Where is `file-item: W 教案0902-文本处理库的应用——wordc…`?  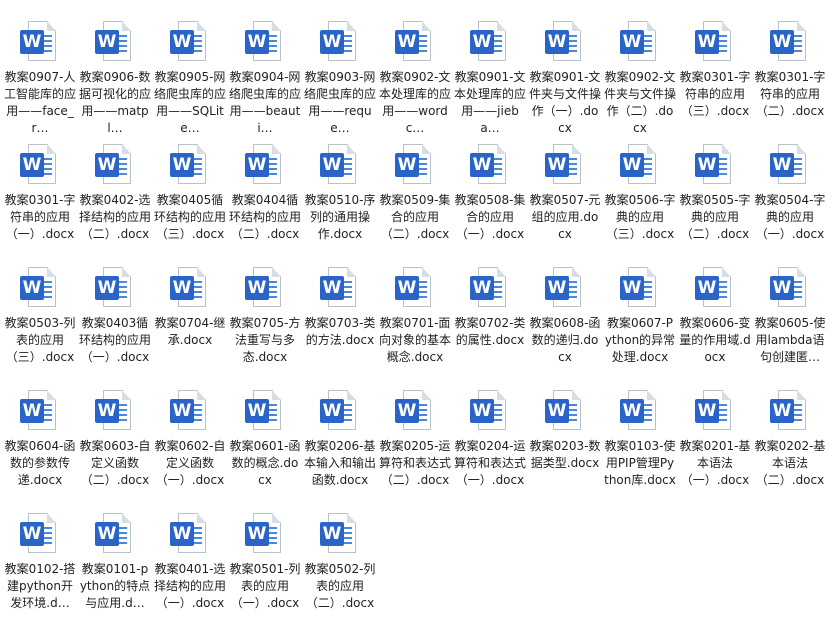
file-item: W 教案0902-文本处理库的应用——wordc… is located at coordinates (415, 76).